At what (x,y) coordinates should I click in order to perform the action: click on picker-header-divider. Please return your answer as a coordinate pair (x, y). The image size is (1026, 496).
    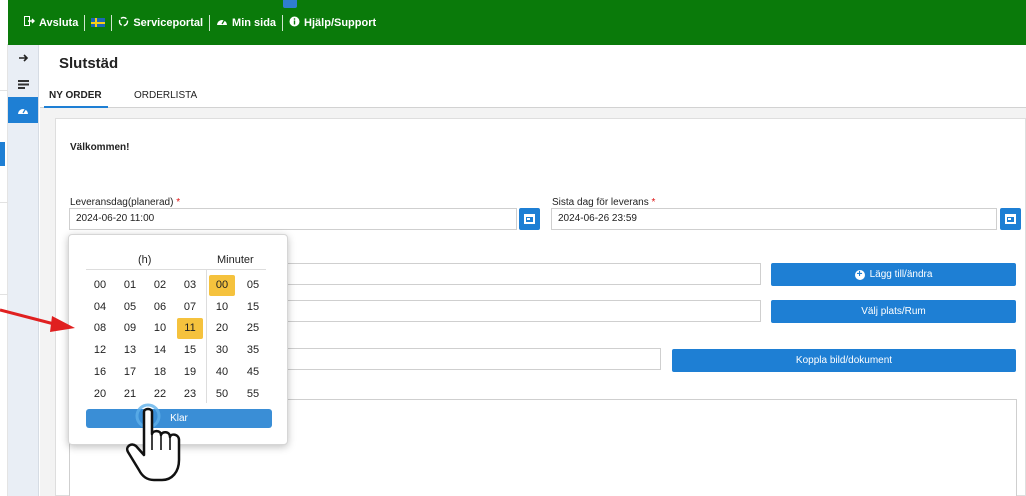
    Looking at the image, I should click on (176, 269).